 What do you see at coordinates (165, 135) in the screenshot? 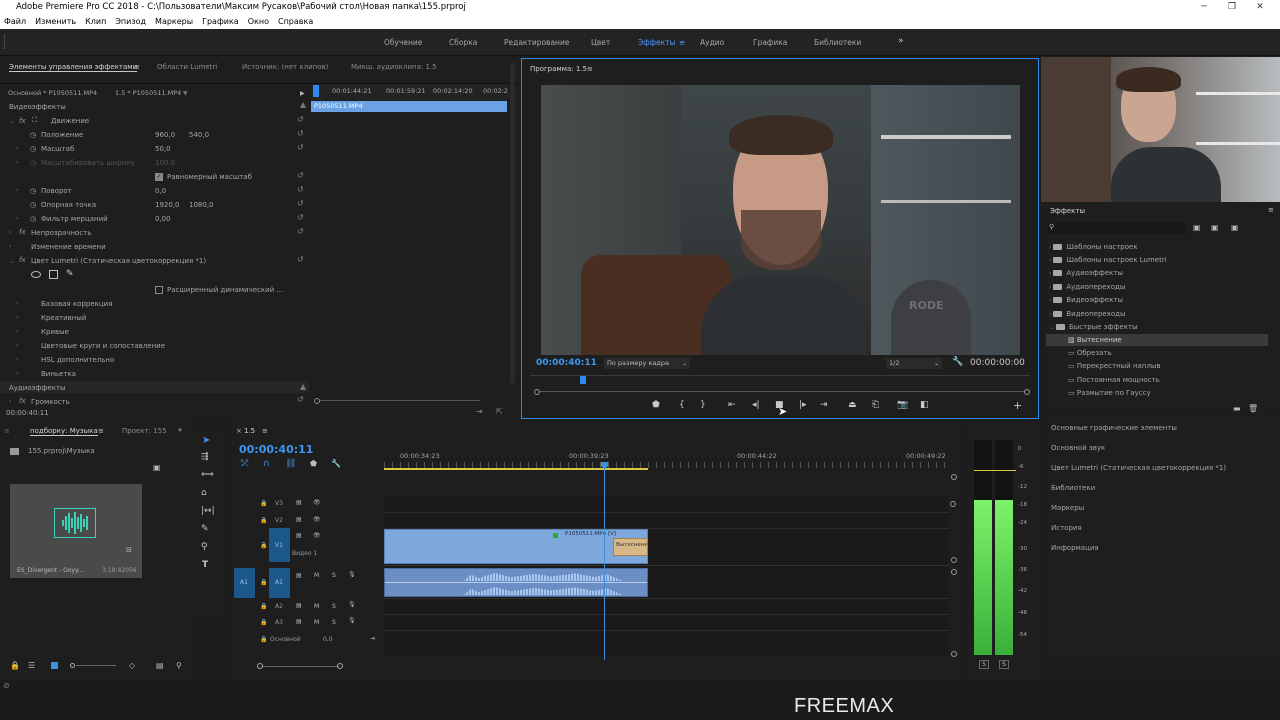
I see `position-x-value: 960,0` at bounding box center [165, 135].